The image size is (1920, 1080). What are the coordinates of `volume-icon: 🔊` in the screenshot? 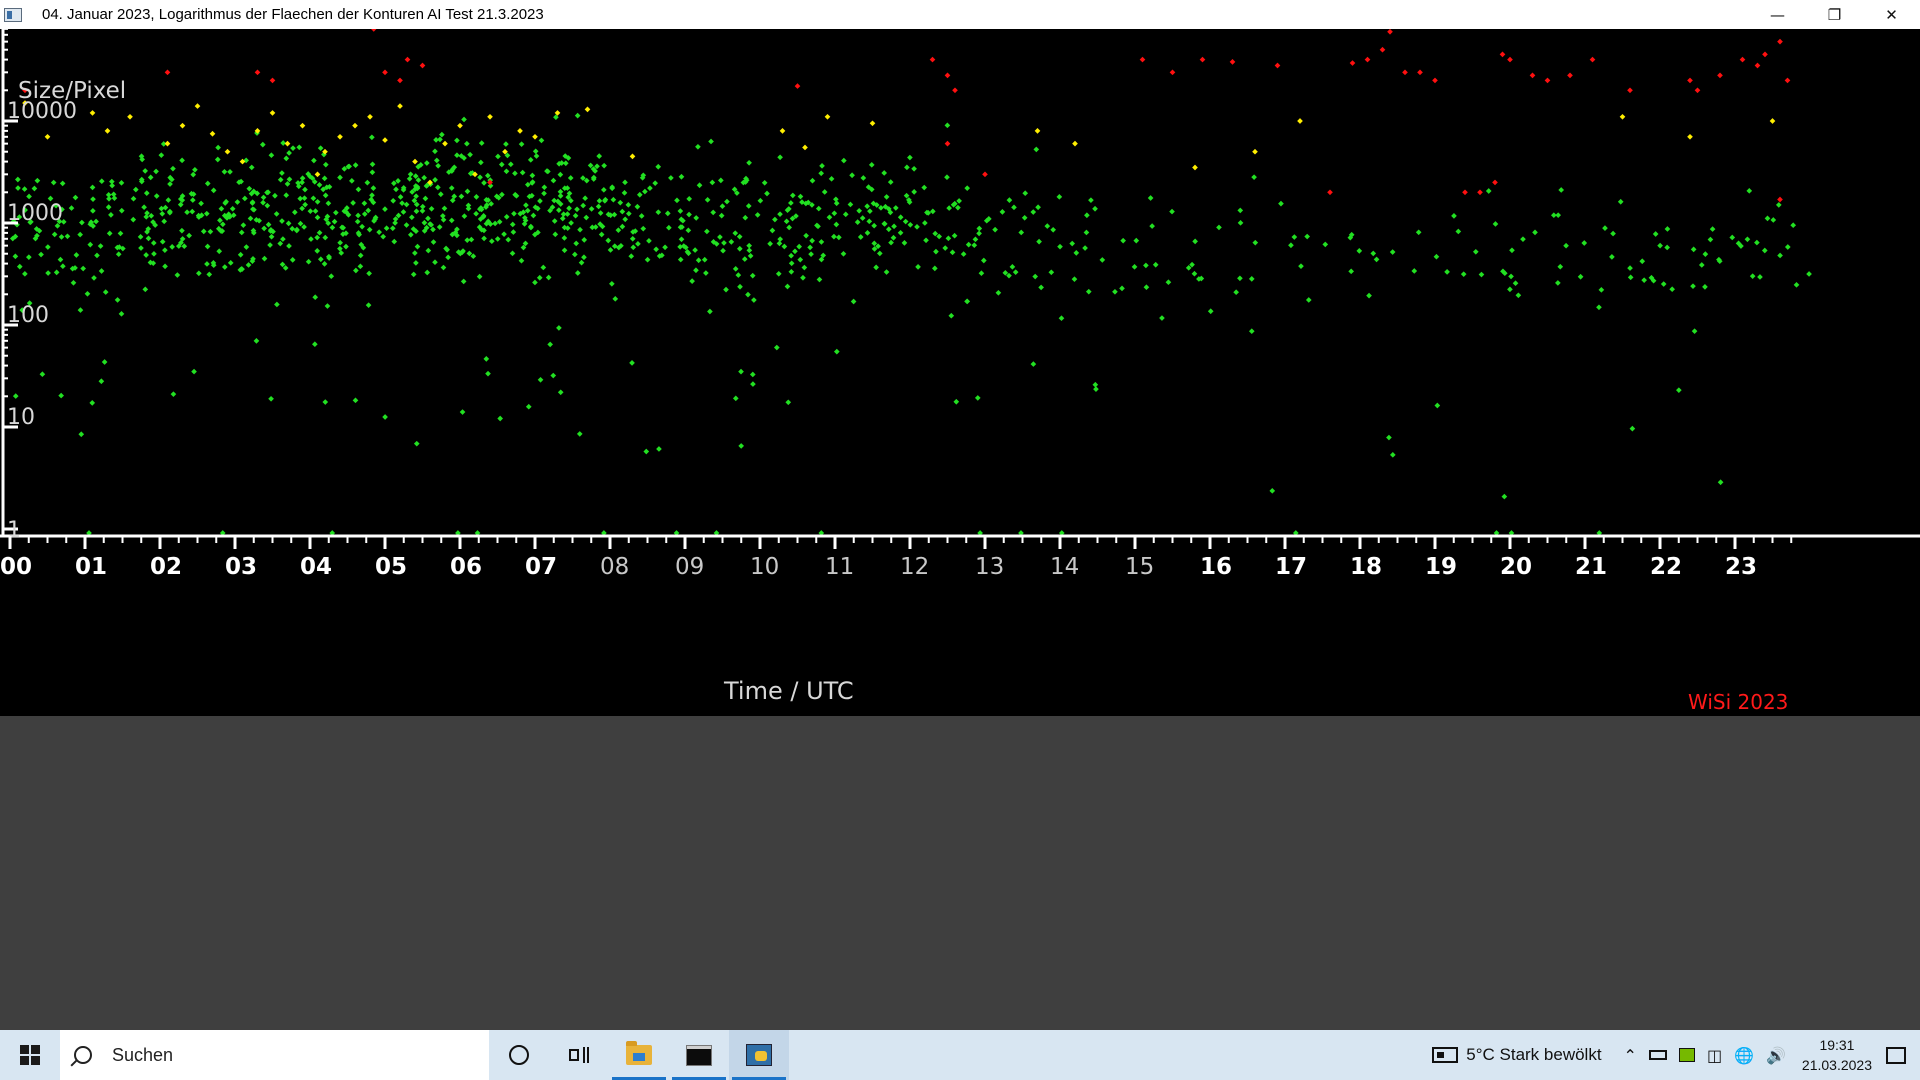 It's located at (1776, 1055).